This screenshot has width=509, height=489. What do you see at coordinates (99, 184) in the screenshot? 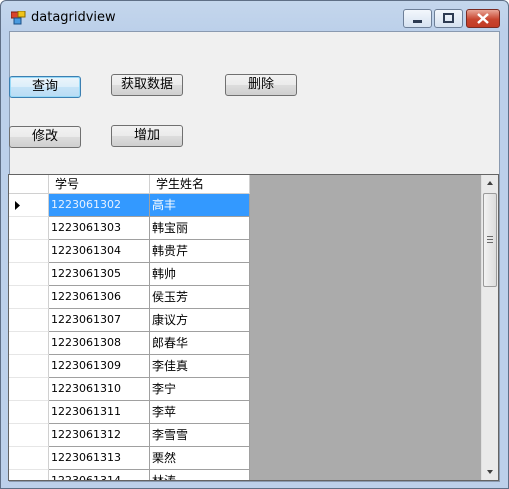
I see `column-header-student-id: 学号` at bounding box center [99, 184].